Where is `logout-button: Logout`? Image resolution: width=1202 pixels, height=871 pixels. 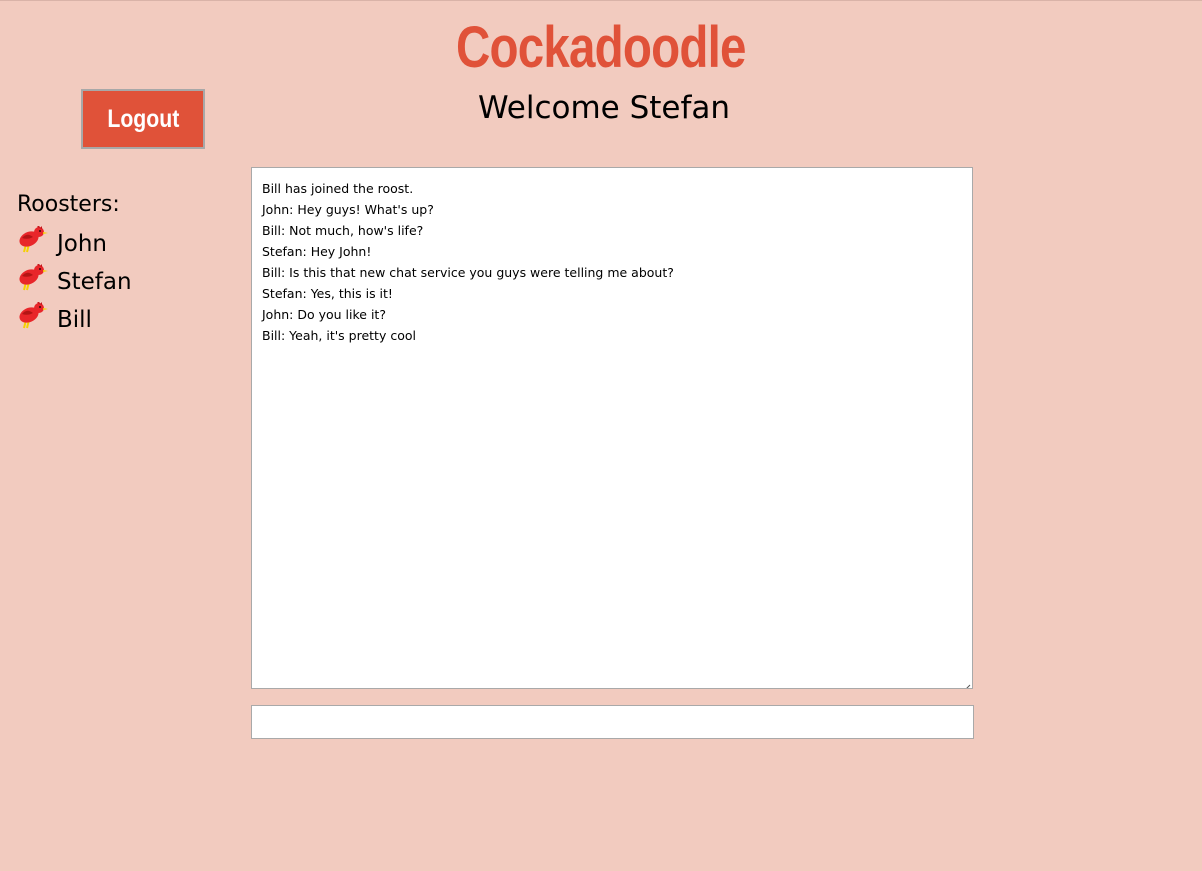
logout-button: Logout is located at coordinates (143, 119).